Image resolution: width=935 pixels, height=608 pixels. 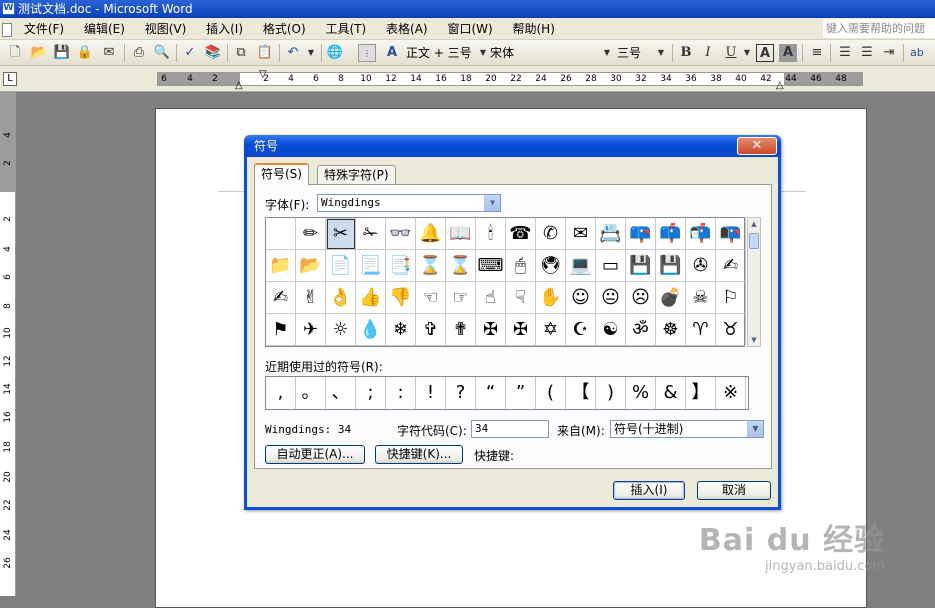 What do you see at coordinates (521, 266) in the screenshot?
I see `symbol-cell: 🖱` at bounding box center [521, 266].